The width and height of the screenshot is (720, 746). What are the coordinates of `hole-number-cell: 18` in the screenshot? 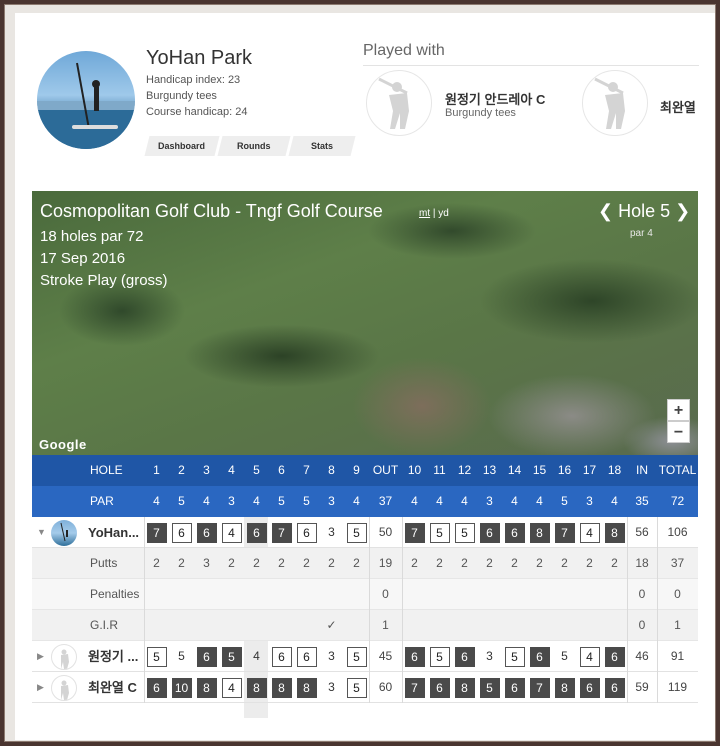 It's located at (614, 470).